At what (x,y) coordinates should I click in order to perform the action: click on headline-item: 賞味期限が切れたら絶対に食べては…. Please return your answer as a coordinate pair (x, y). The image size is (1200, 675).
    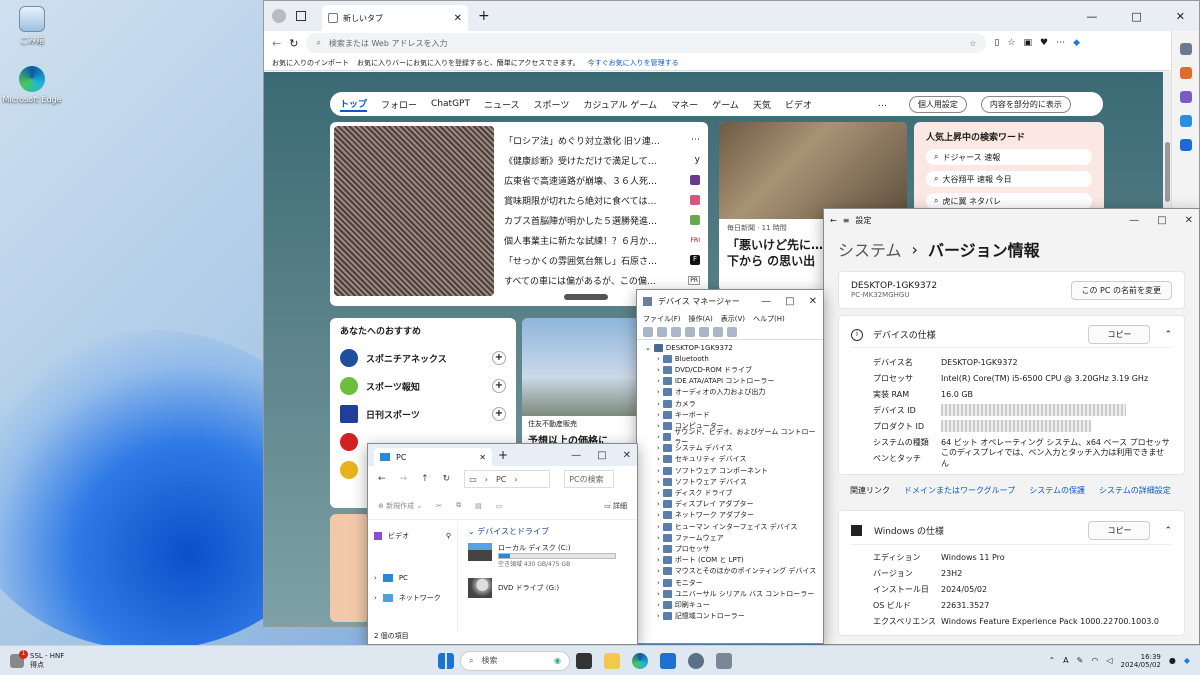
    Looking at the image, I should click on (602, 200).